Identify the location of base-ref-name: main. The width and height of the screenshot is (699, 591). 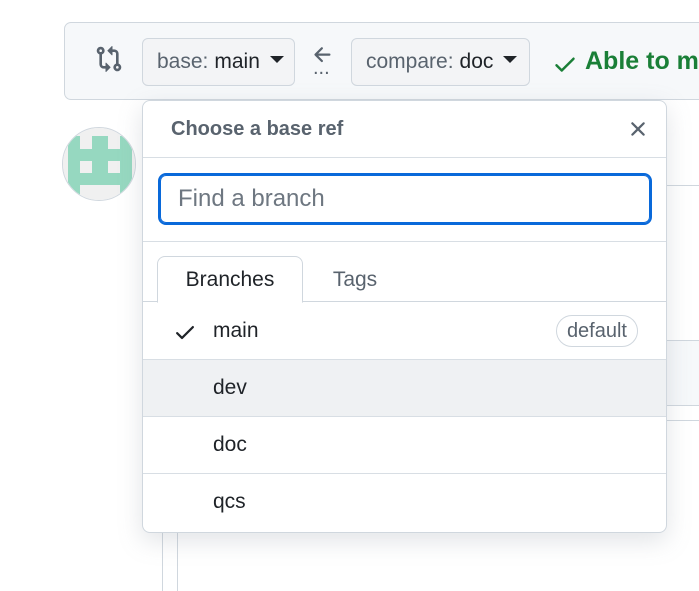
(237, 61).